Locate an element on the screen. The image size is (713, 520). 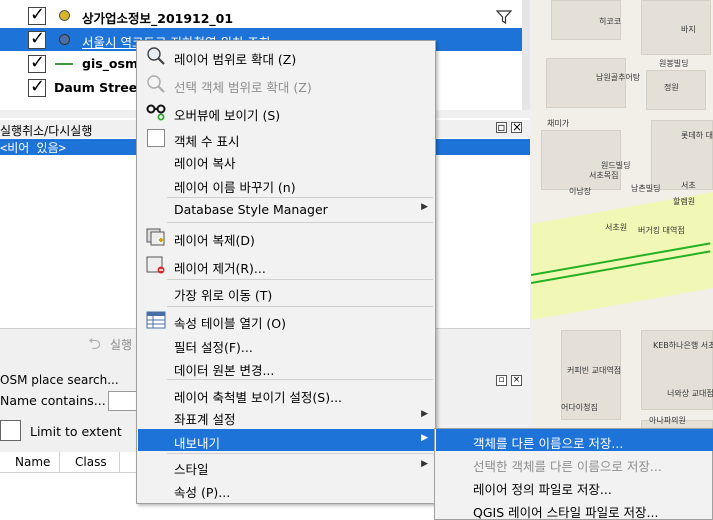
remove-layer-icon is located at coordinates (155, 265).